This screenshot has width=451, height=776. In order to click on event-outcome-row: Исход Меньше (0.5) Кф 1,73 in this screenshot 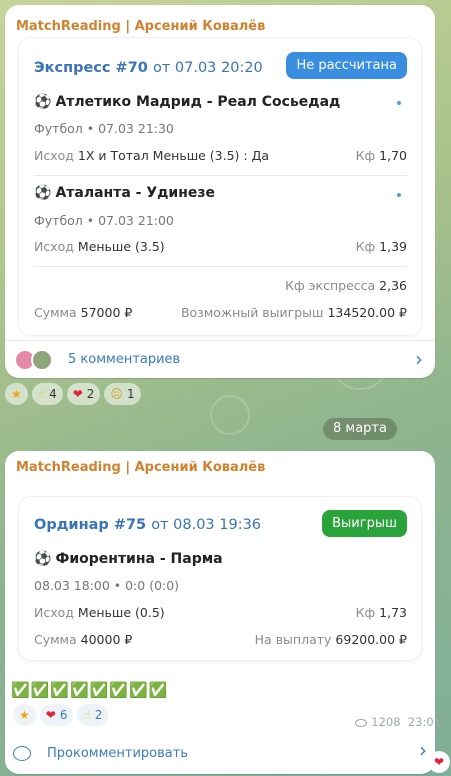, I will do `click(220, 612)`.